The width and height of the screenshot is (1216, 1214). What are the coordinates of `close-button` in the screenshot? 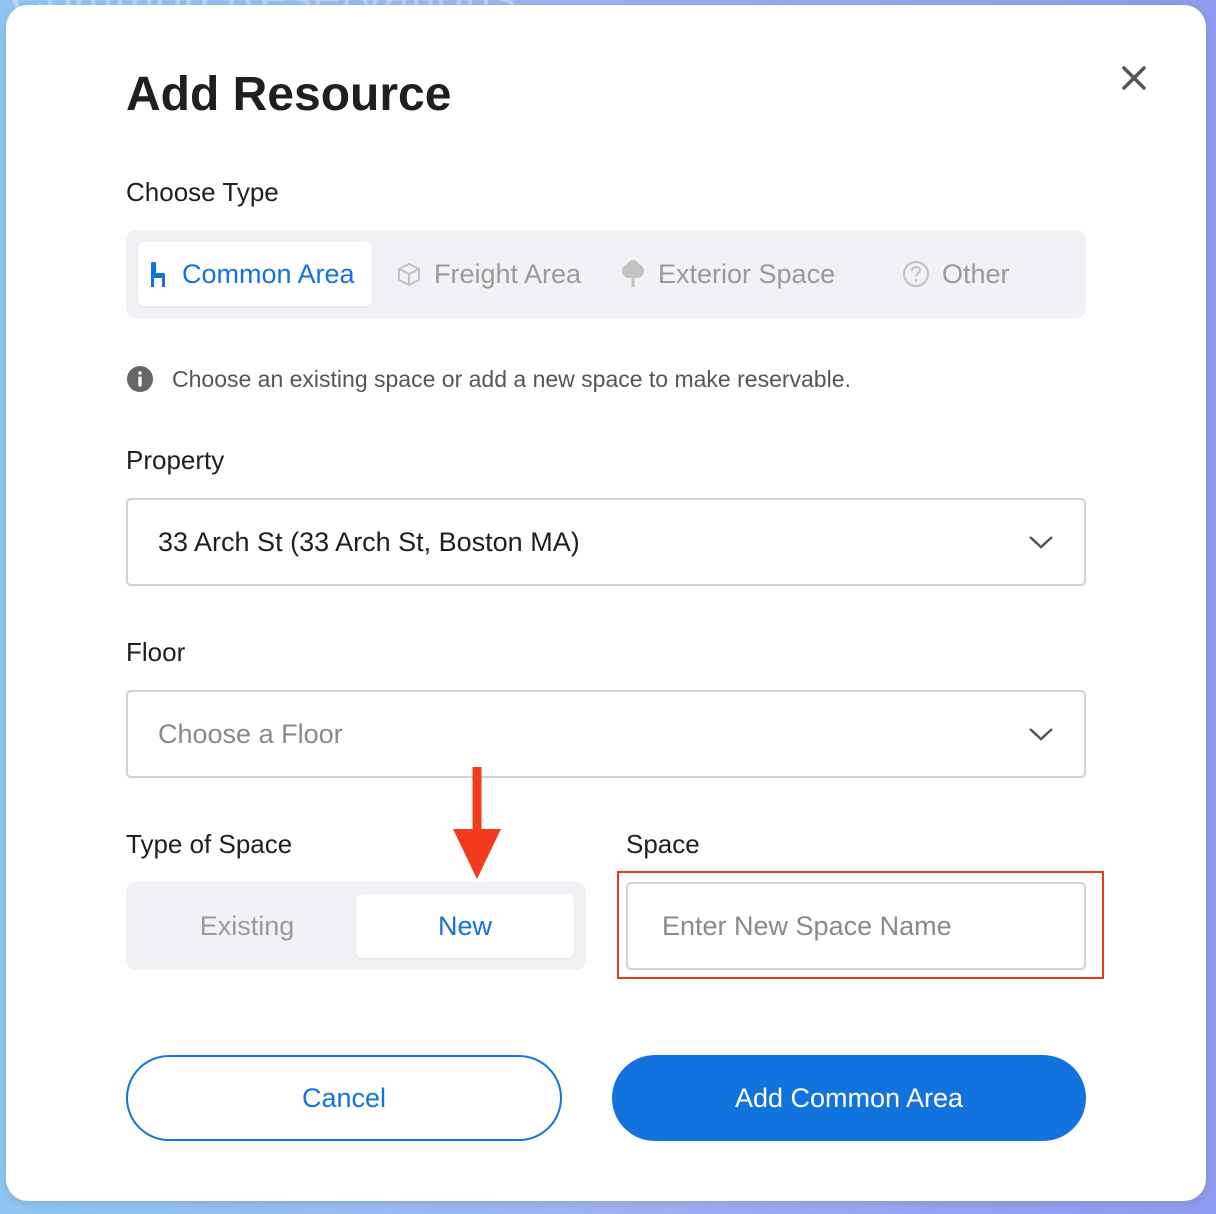 It's located at (1134, 78).